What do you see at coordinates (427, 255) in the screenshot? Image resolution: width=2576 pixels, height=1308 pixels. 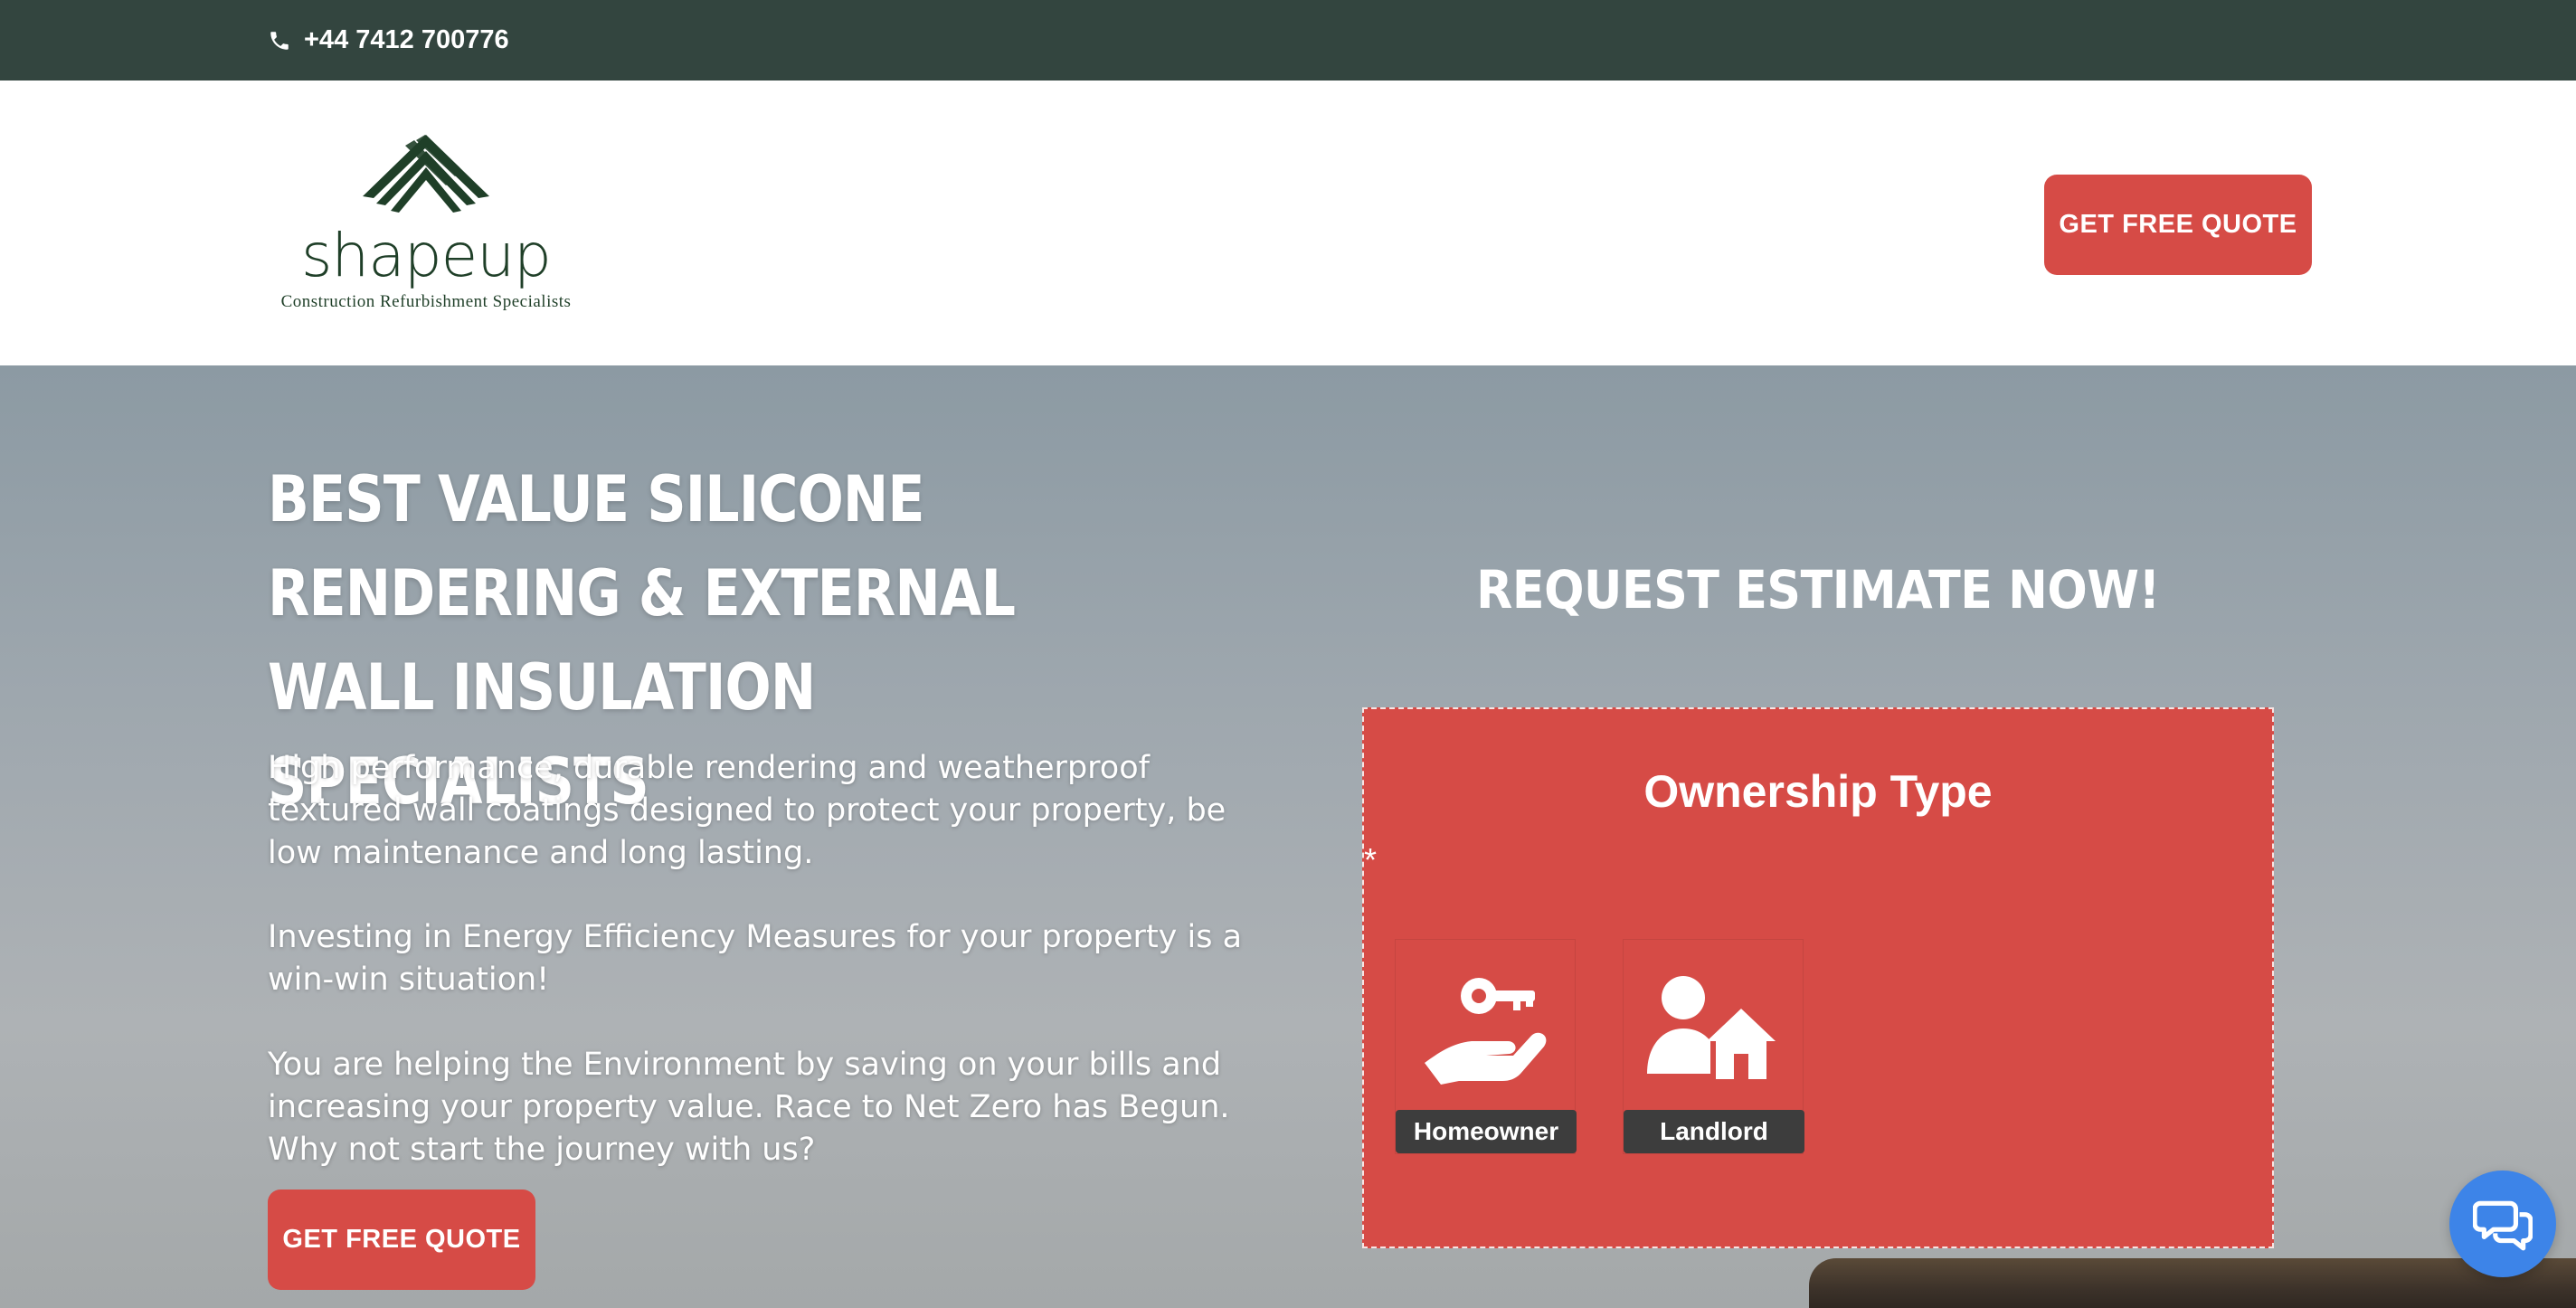 I see `logo-wordmark: shapeup` at bounding box center [427, 255].